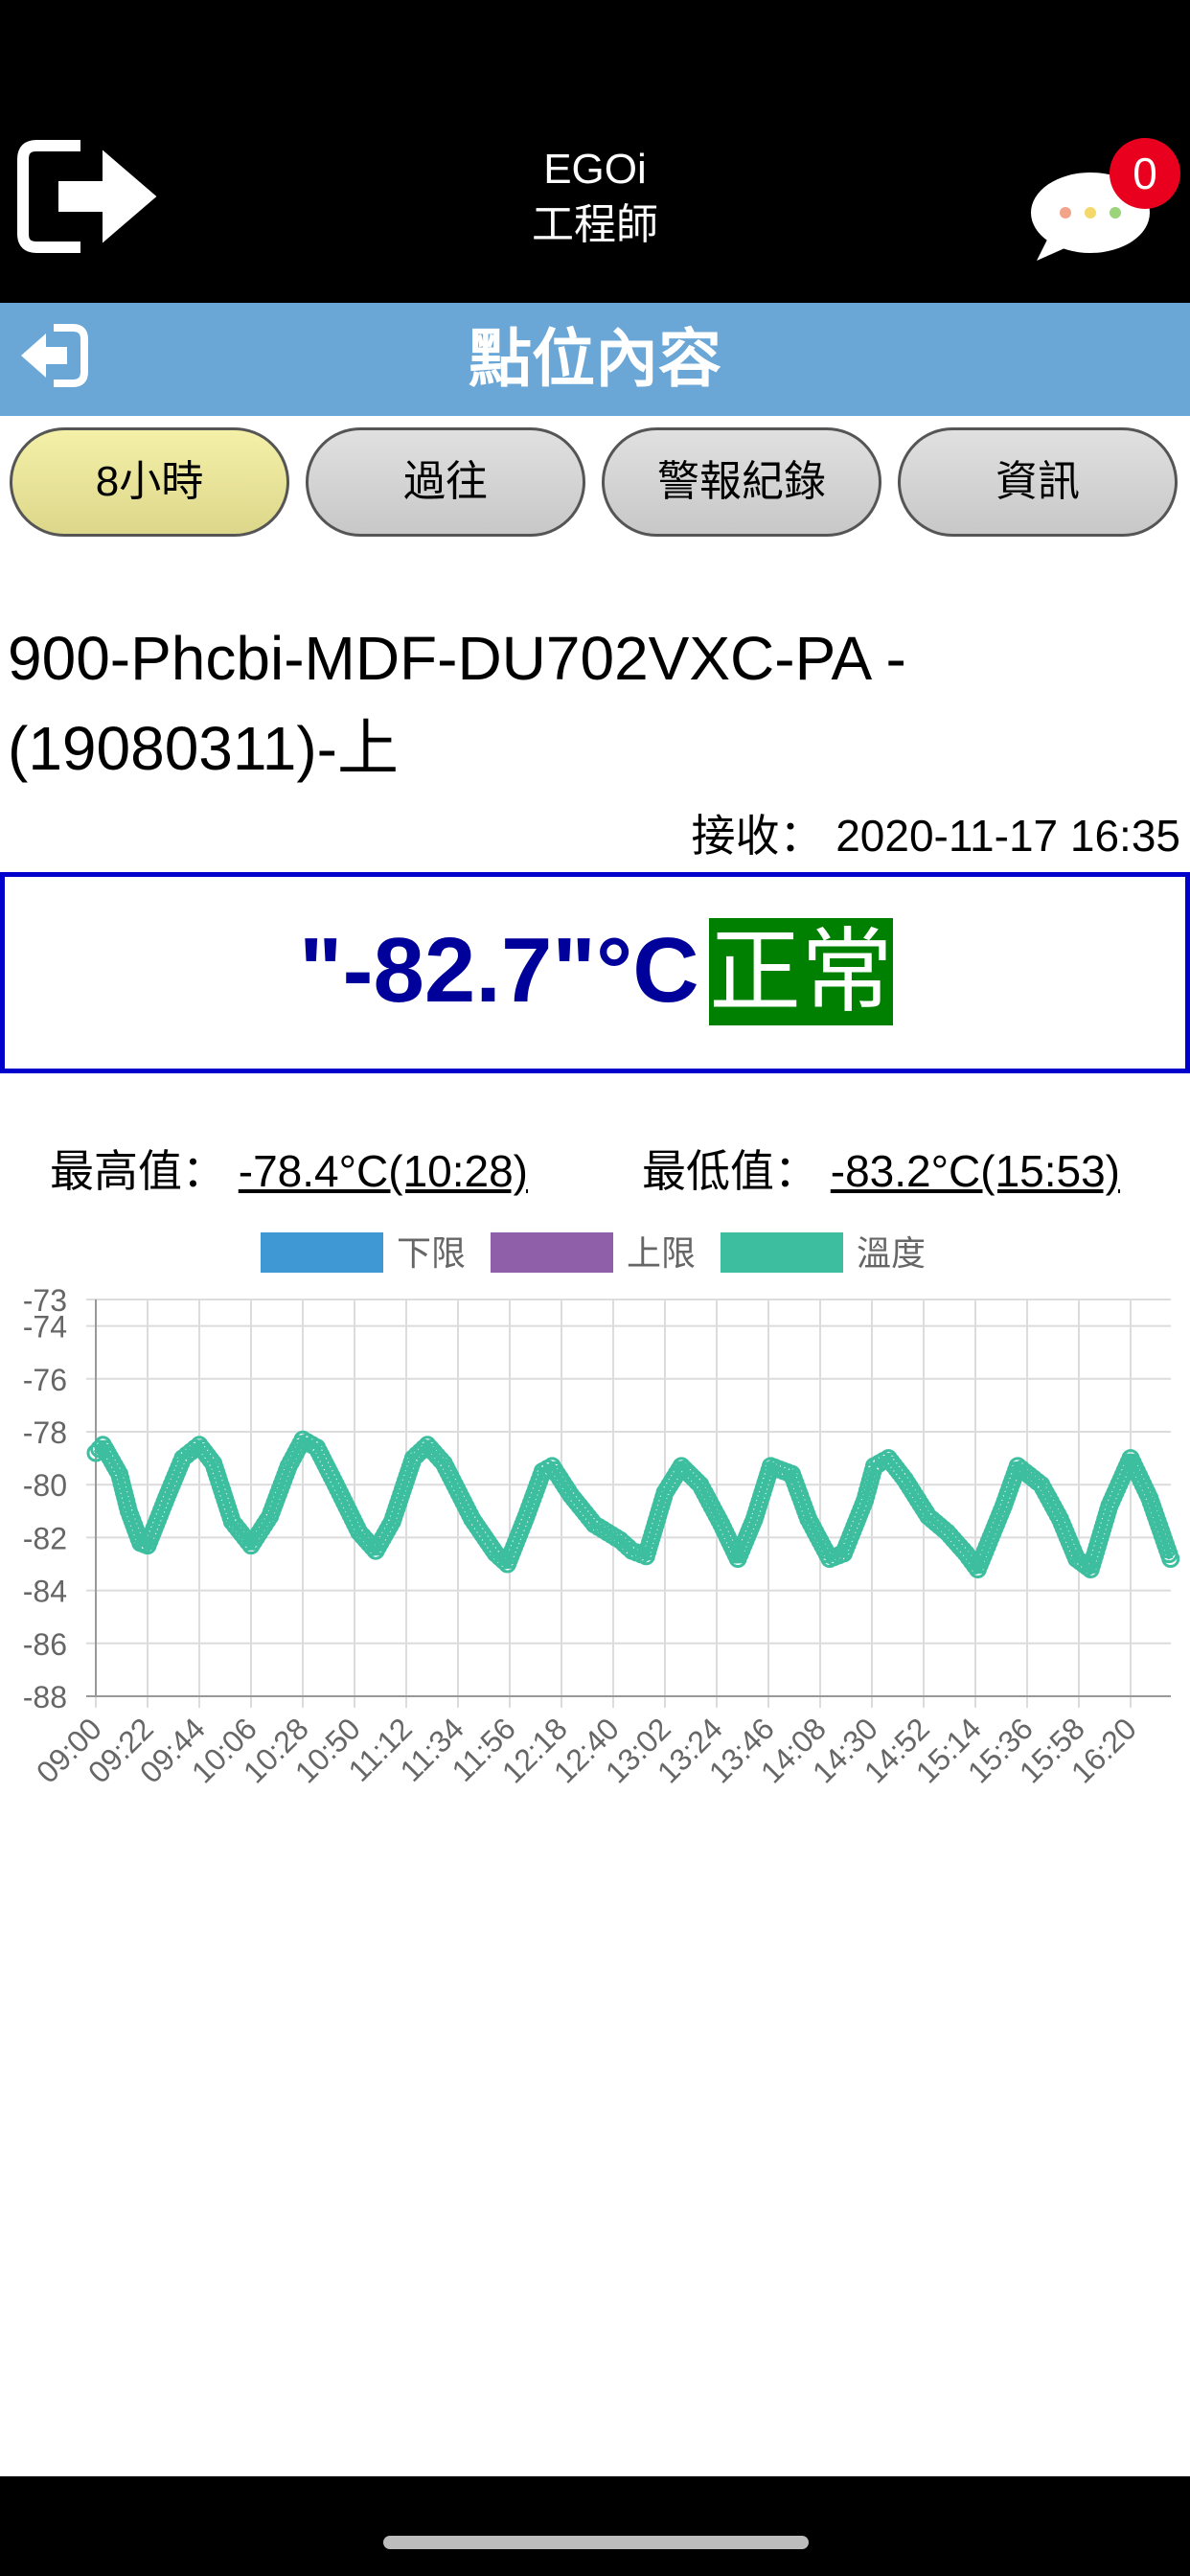  Describe the element at coordinates (595, 197) in the screenshot. I see `app-title: EGOi 工程師` at that location.